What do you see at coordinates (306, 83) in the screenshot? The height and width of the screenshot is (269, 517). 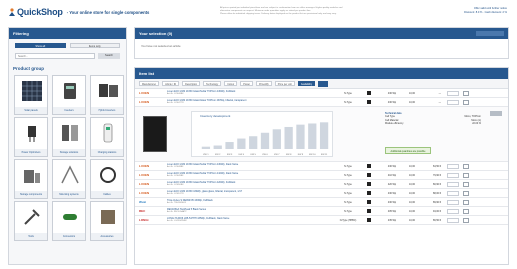 I see `column-filter: Availability` at bounding box center [306, 83].